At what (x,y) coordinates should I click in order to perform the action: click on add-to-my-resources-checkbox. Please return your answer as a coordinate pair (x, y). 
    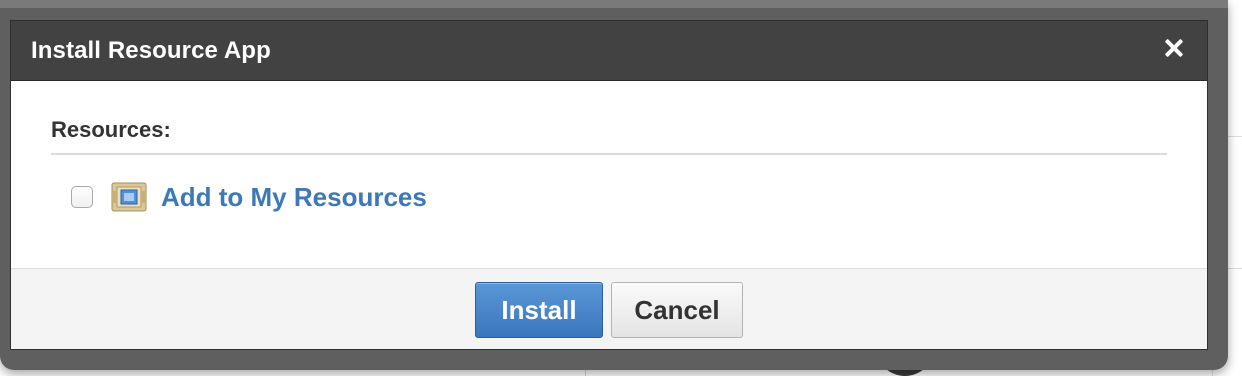
    Looking at the image, I should click on (82, 197).